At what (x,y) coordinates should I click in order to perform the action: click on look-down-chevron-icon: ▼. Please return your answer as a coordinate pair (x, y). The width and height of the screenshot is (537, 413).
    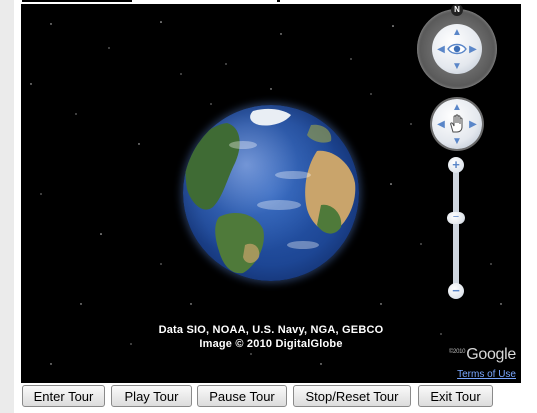
    Looking at the image, I should click on (457, 66).